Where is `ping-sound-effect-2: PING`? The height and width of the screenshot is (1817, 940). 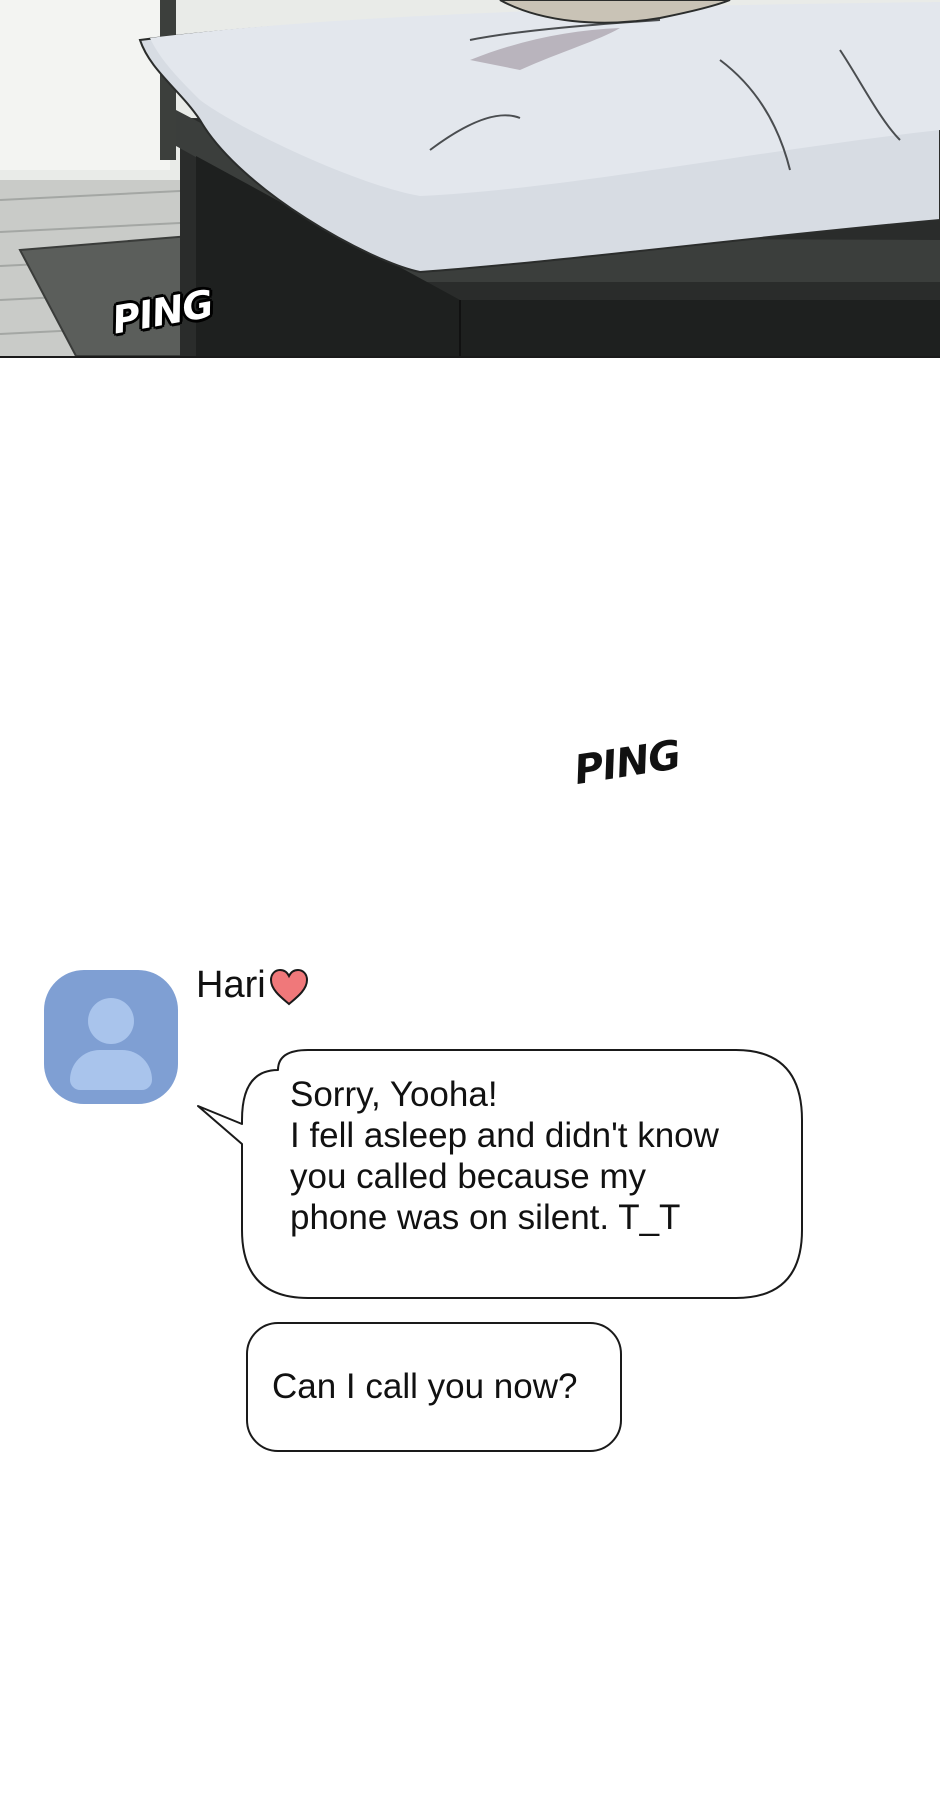
ping-sound-effect-2: PING is located at coordinates (627, 763).